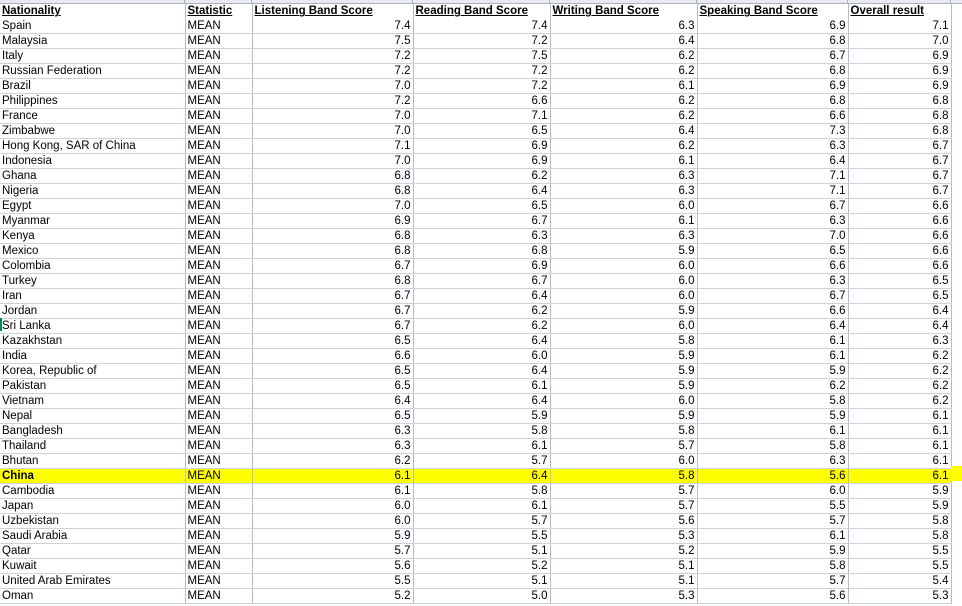 The image size is (962, 606). I want to click on cell-nationality: Ghana, so click(93, 176).